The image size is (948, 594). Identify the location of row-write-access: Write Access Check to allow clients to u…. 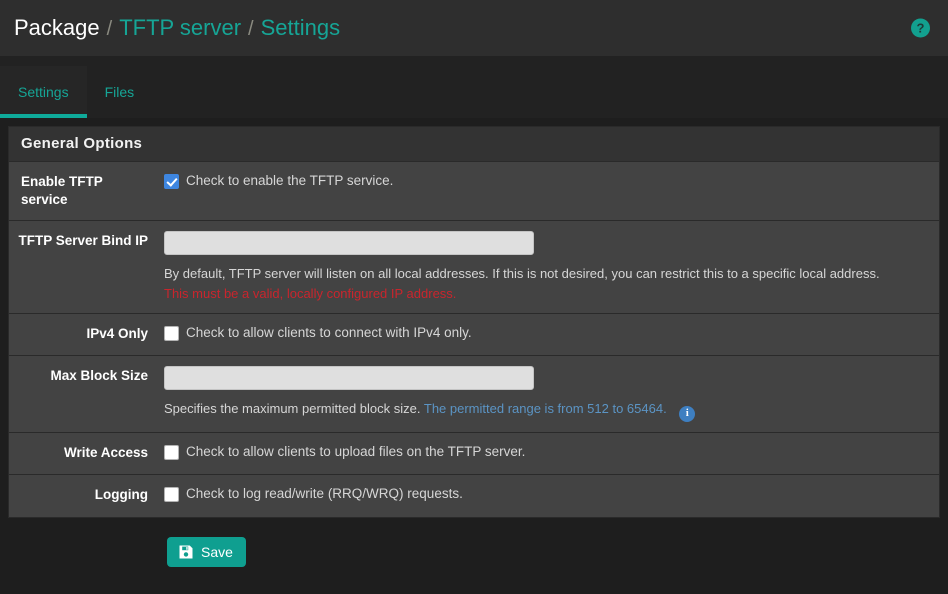
(474, 453).